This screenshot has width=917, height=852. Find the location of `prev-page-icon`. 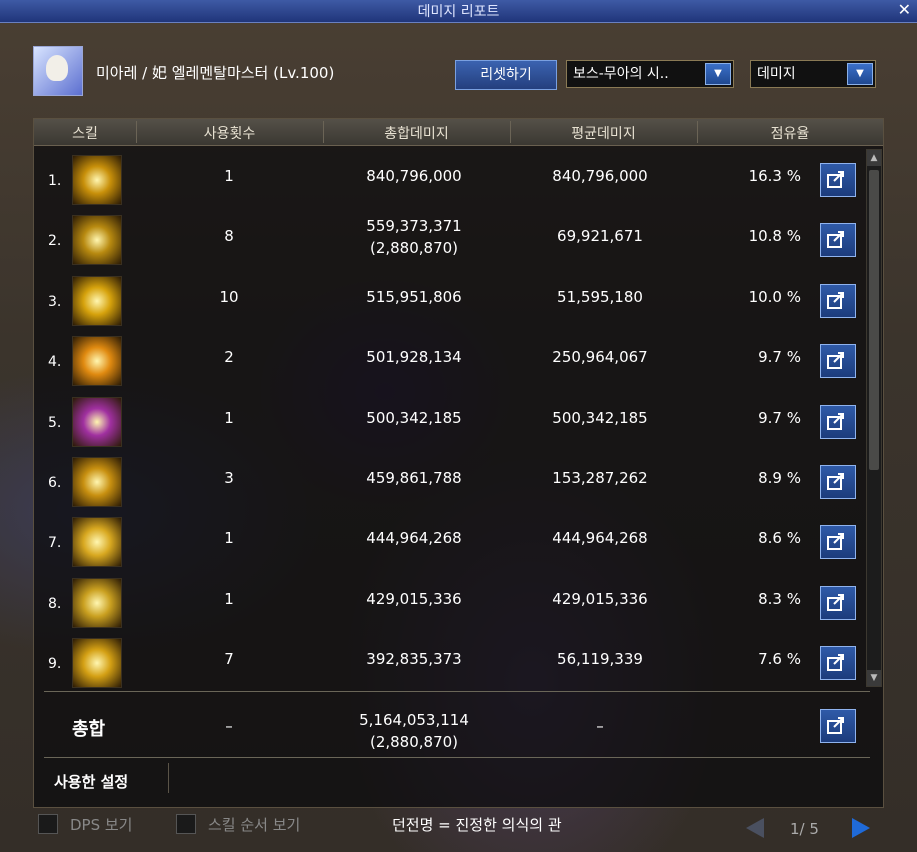

prev-page-icon is located at coordinates (755, 828).